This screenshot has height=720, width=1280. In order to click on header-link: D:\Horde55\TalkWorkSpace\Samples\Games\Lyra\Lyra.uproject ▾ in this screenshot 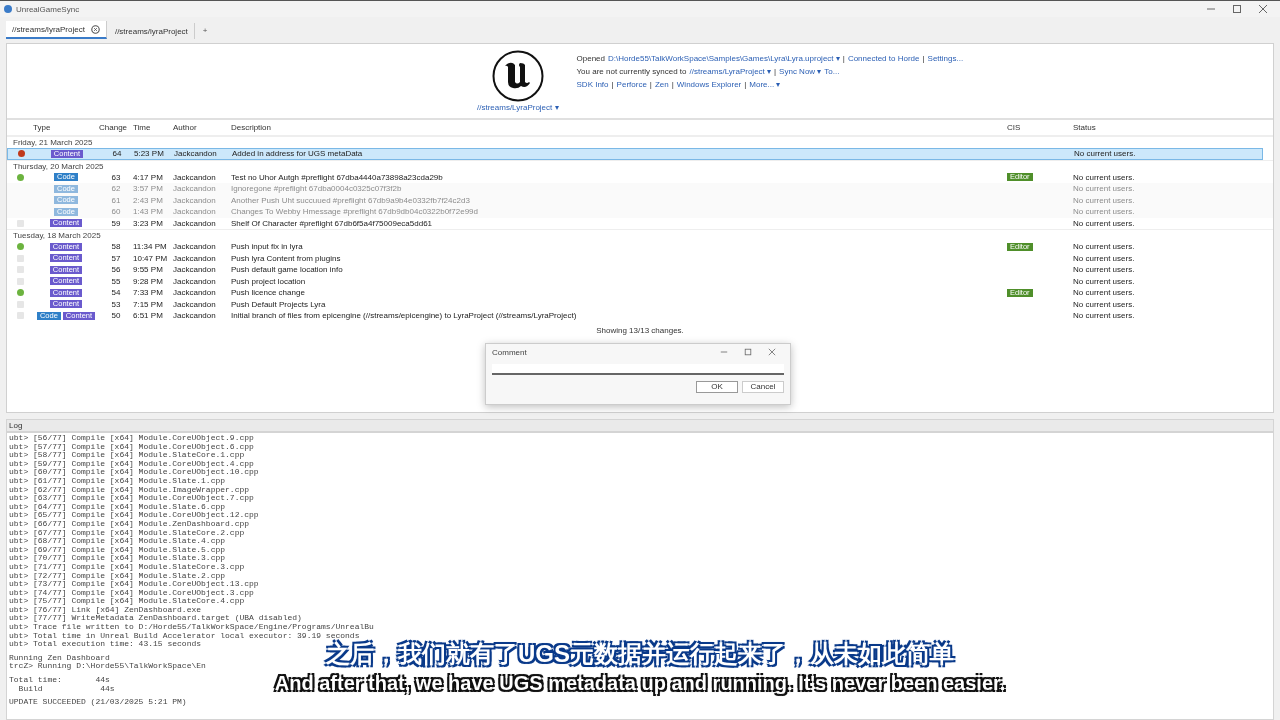, I will do `click(724, 58)`.